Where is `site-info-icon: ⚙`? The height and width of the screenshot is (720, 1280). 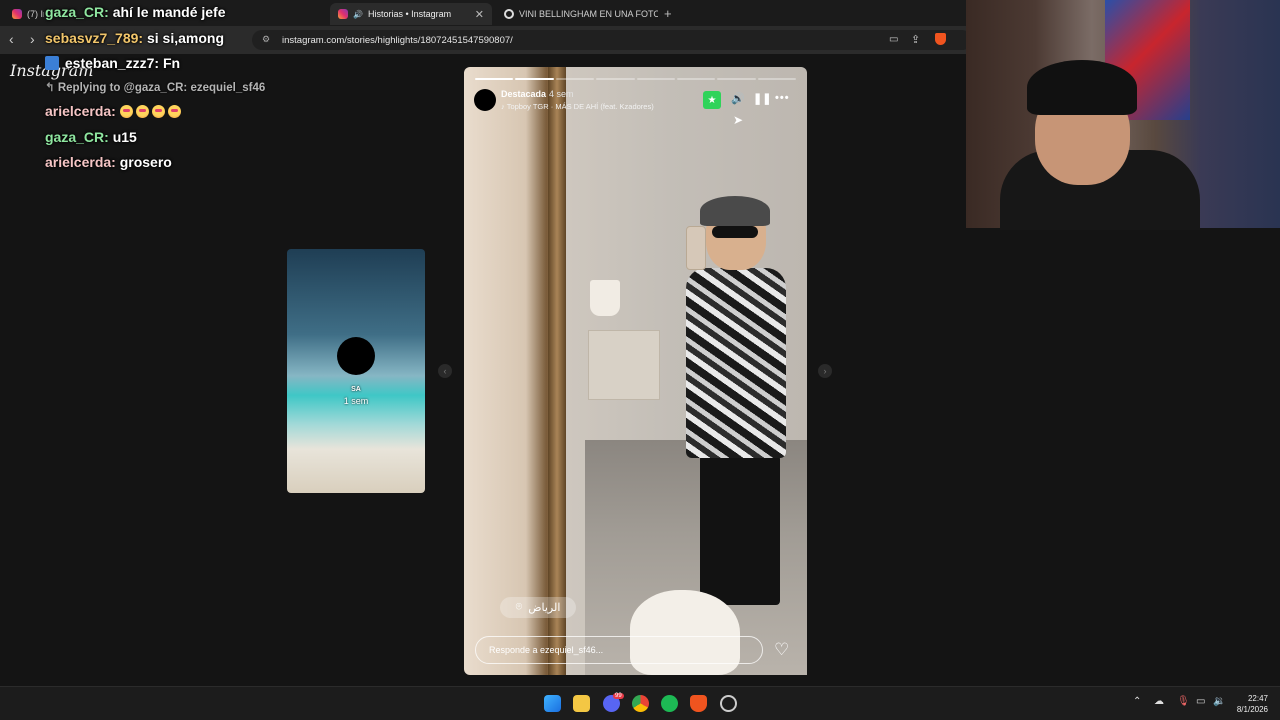
site-info-icon: ⚙ is located at coordinates (266, 39).